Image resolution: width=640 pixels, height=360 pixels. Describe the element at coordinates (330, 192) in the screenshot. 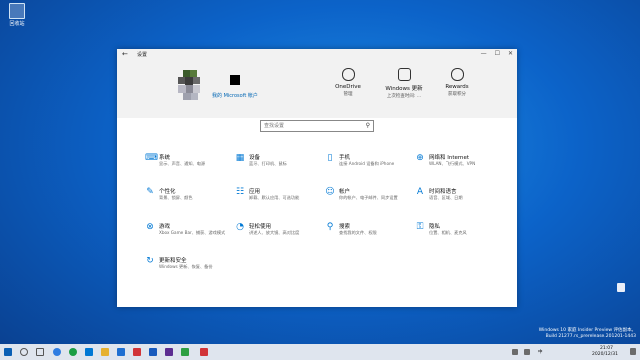

I see `person-icon: ☺` at that location.